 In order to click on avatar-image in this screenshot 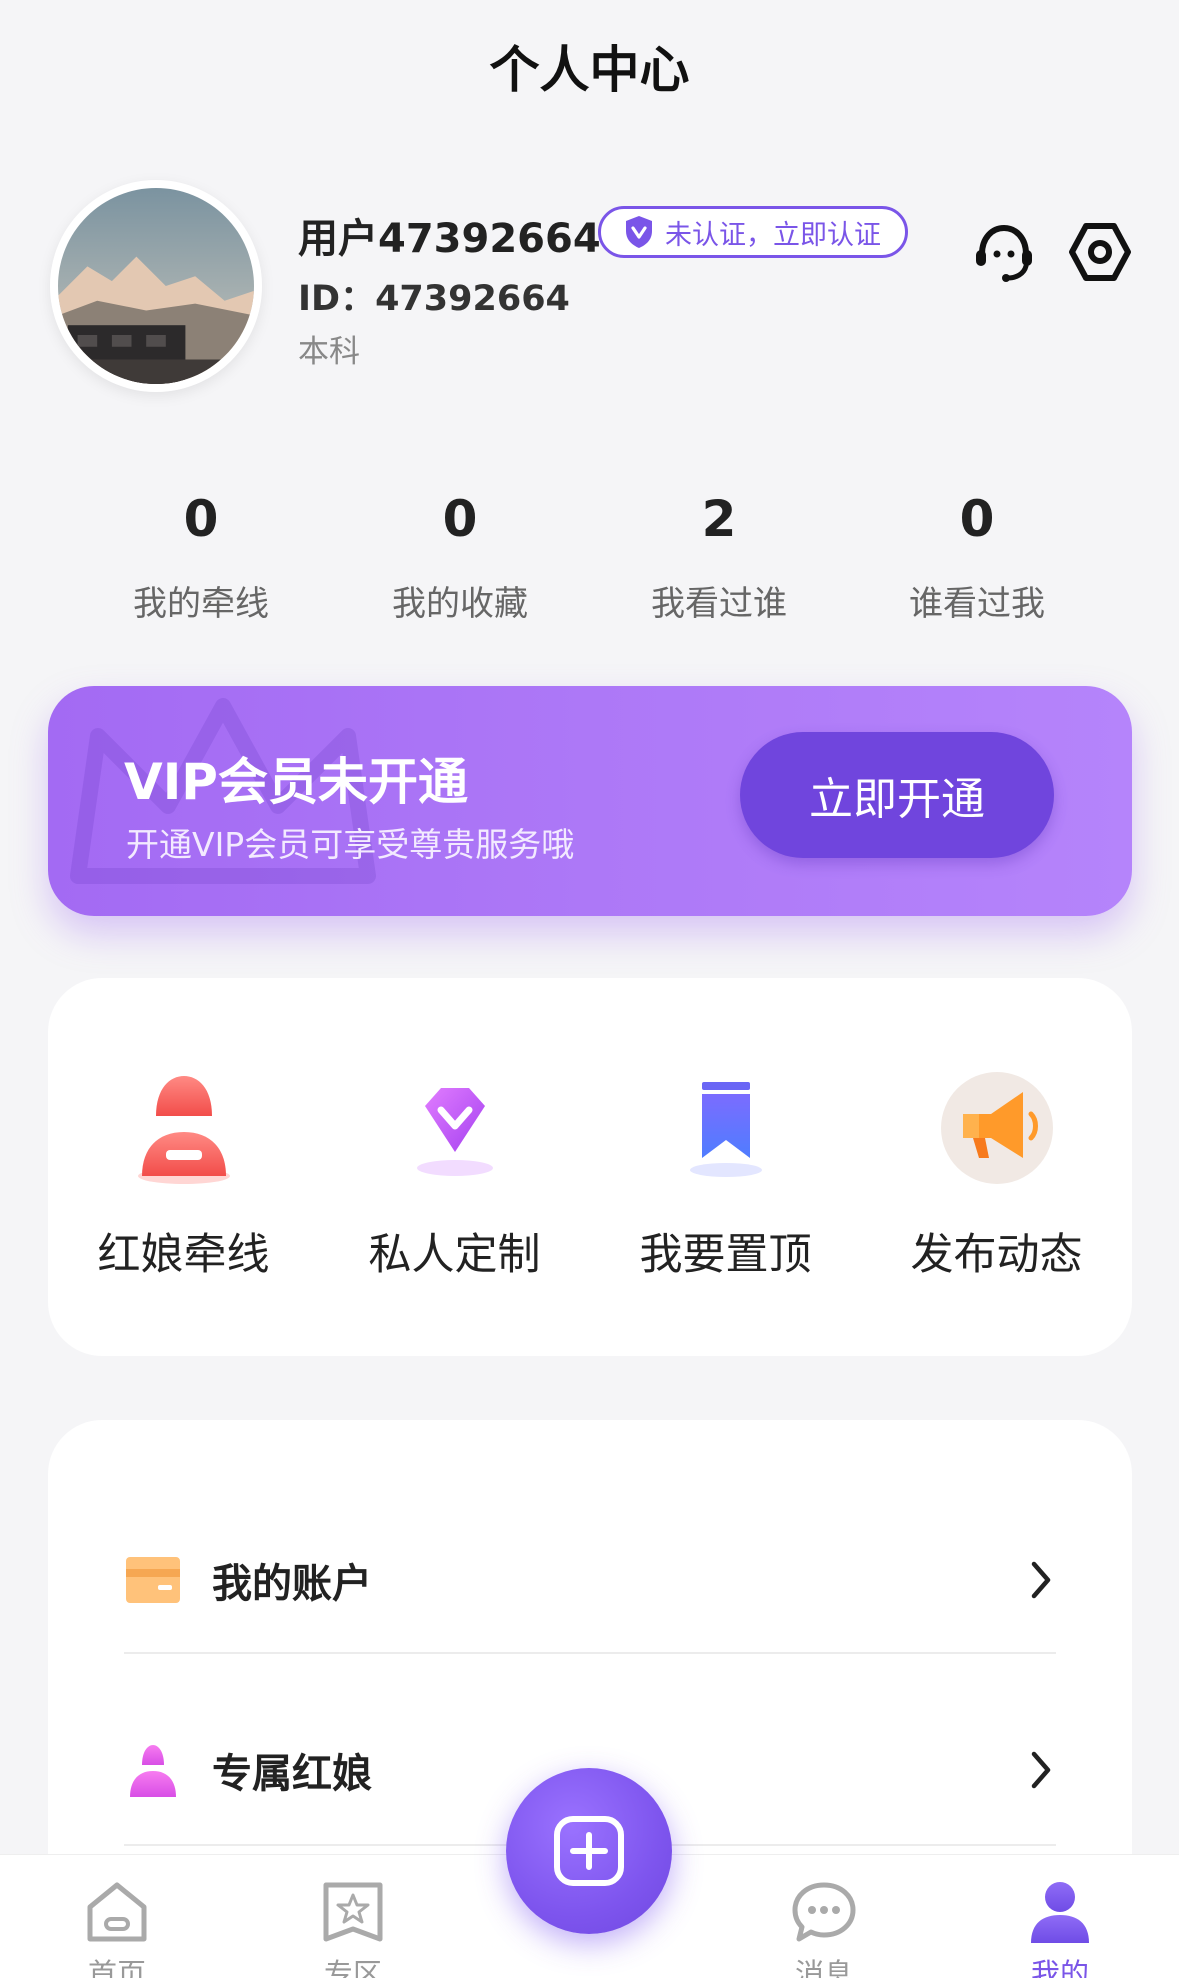, I will do `click(156, 286)`.